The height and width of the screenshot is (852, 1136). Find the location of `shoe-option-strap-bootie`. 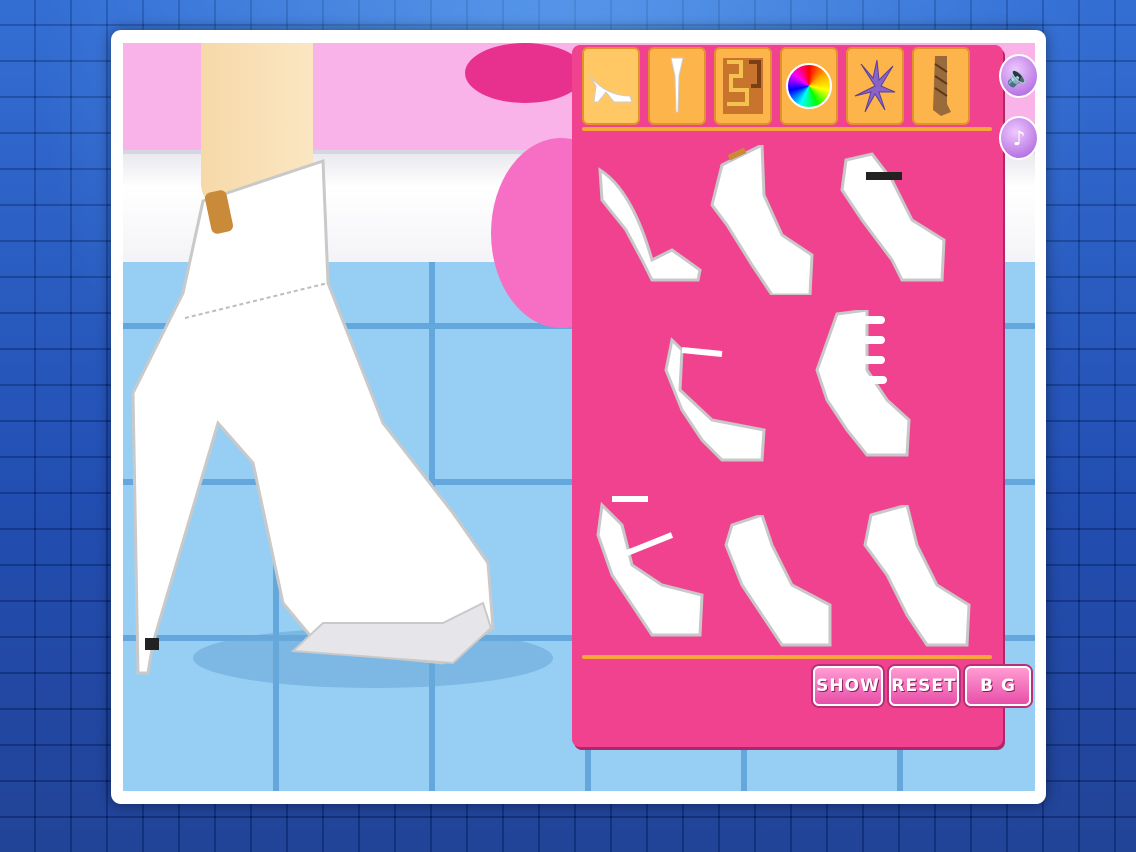

shoe-option-strap-bootie is located at coordinates (892, 225).